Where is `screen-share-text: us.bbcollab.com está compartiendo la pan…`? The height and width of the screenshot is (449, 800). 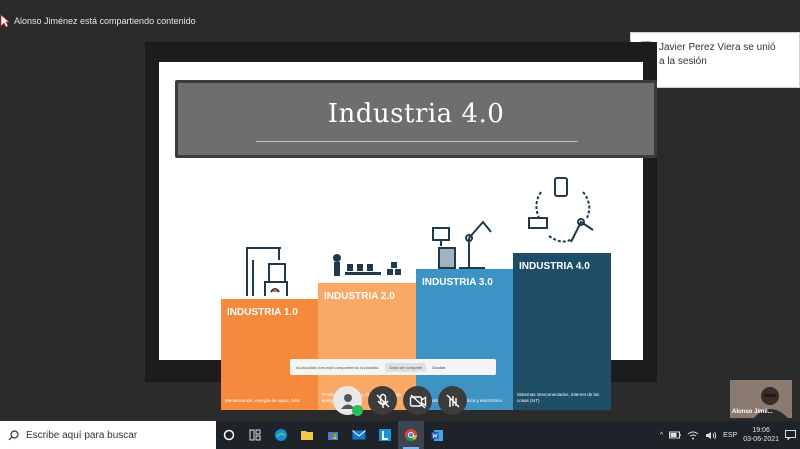 screen-share-text: us.bbcollab.com está compartiendo la pan… is located at coordinates (338, 367).